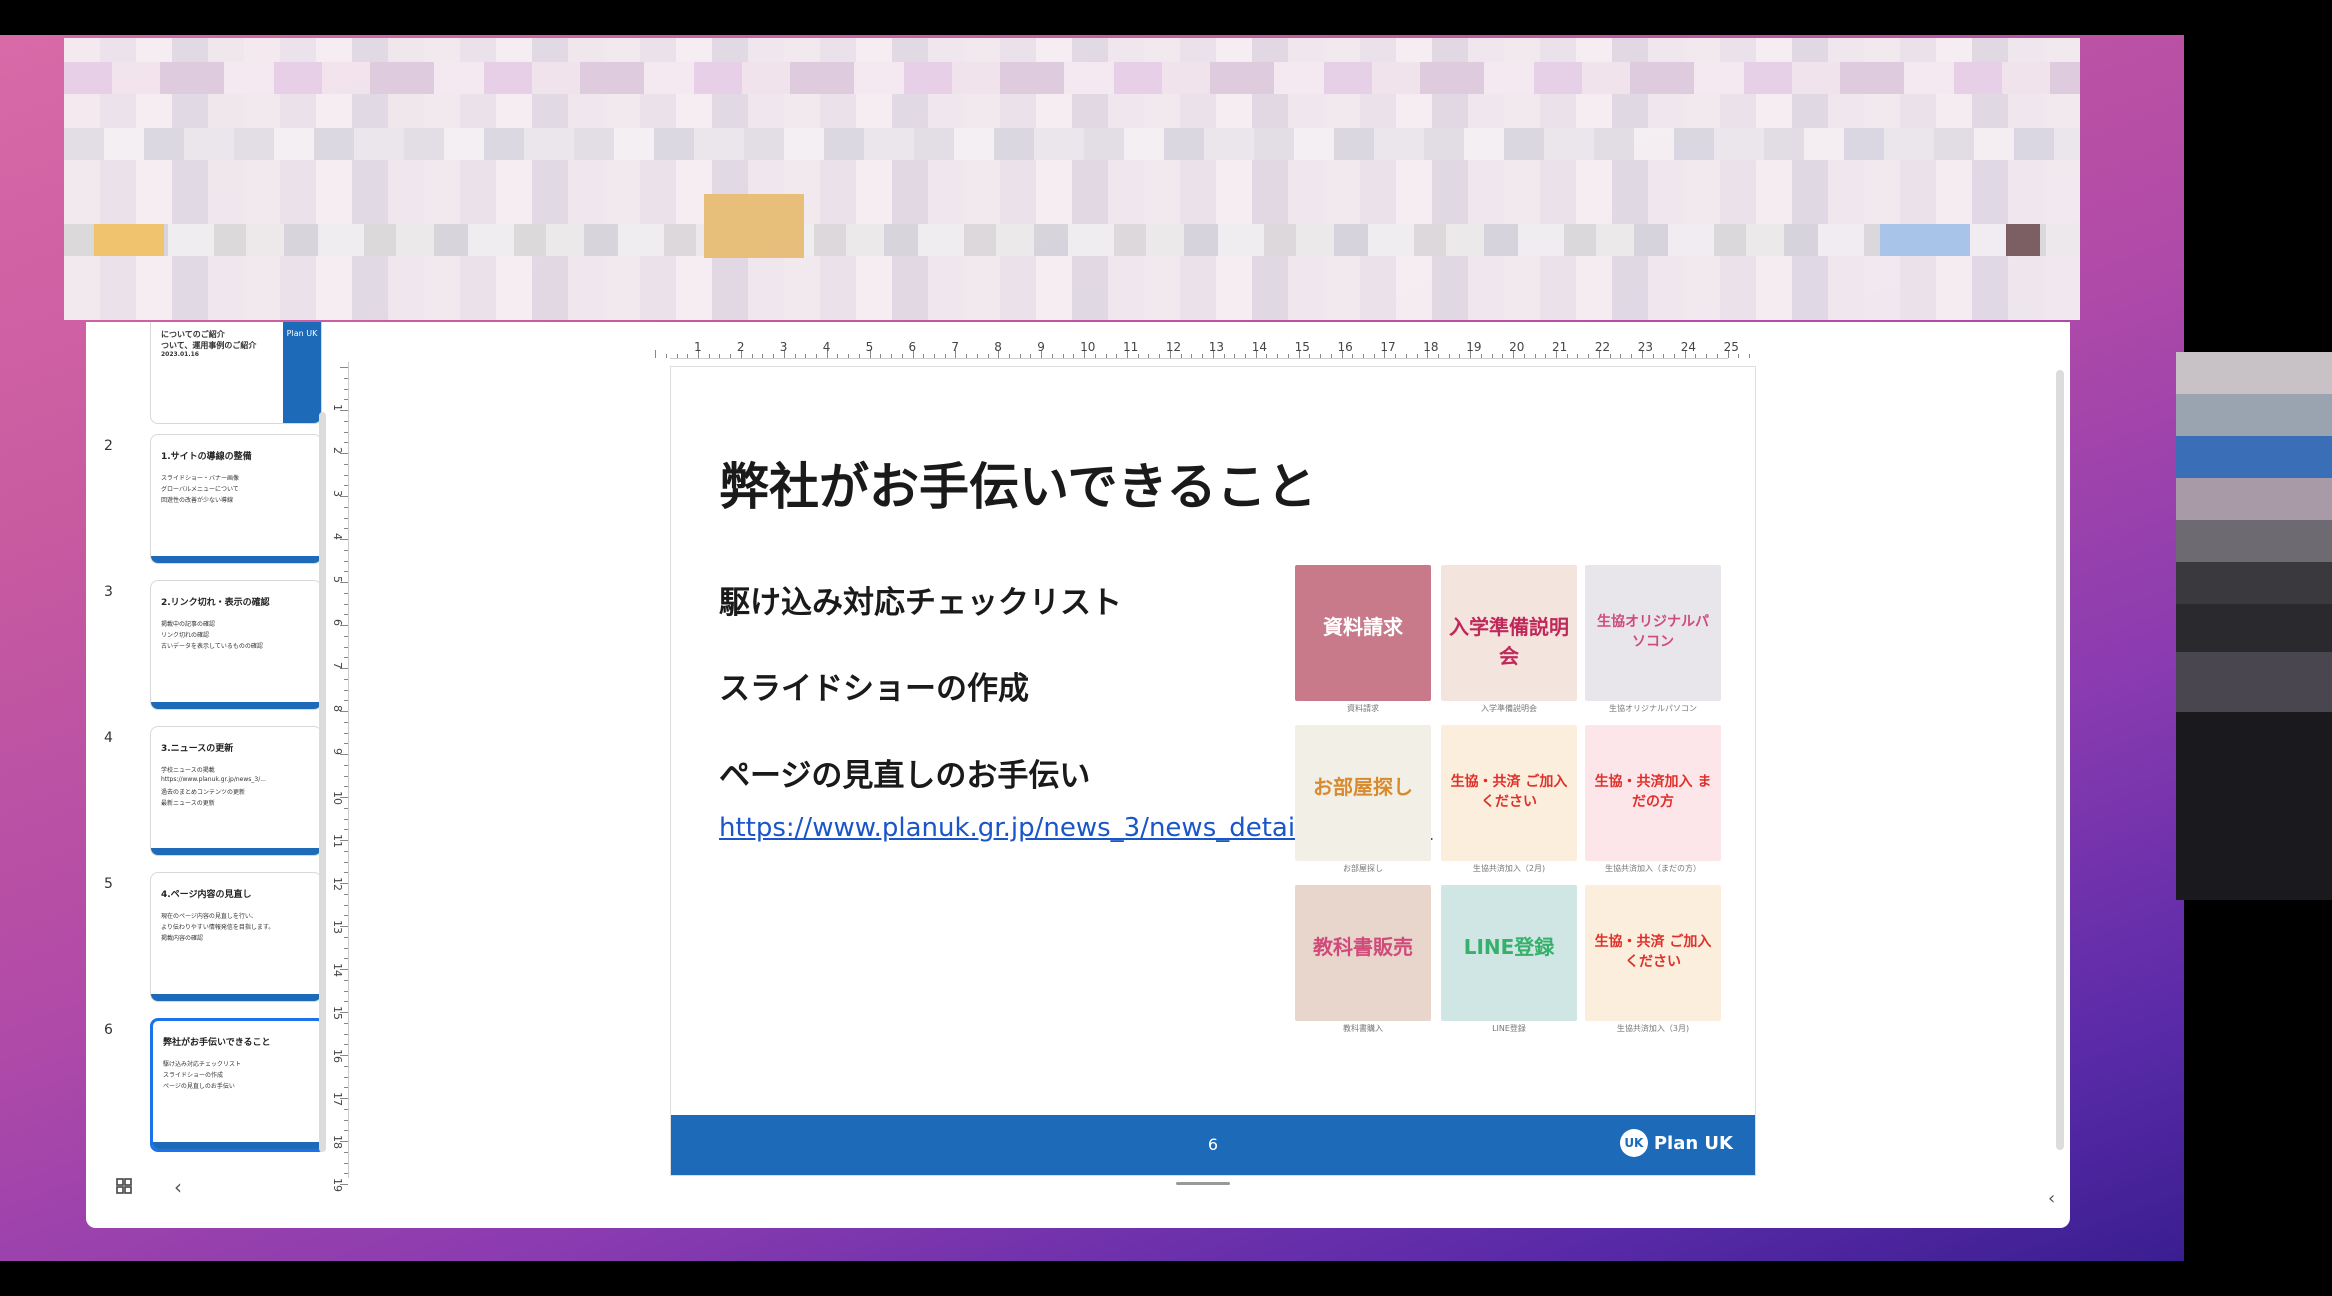 The height and width of the screenshot is (1296, 2332). Describe the element at coordinates (1363, 868) in the screenshot. I see `banner-tile-caption: お部屋探し` at that location.